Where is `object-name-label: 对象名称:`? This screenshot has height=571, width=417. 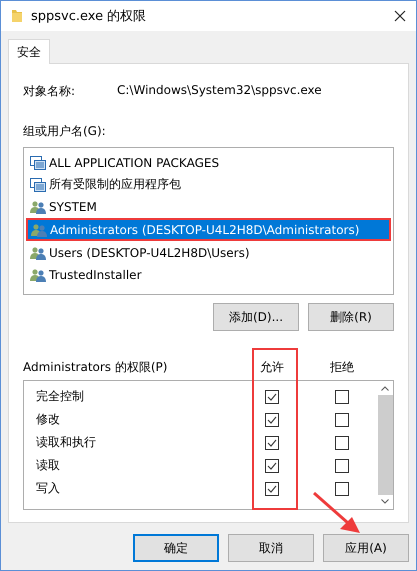
object-name-label: 对象名称: is located at coordinates (49, 91).